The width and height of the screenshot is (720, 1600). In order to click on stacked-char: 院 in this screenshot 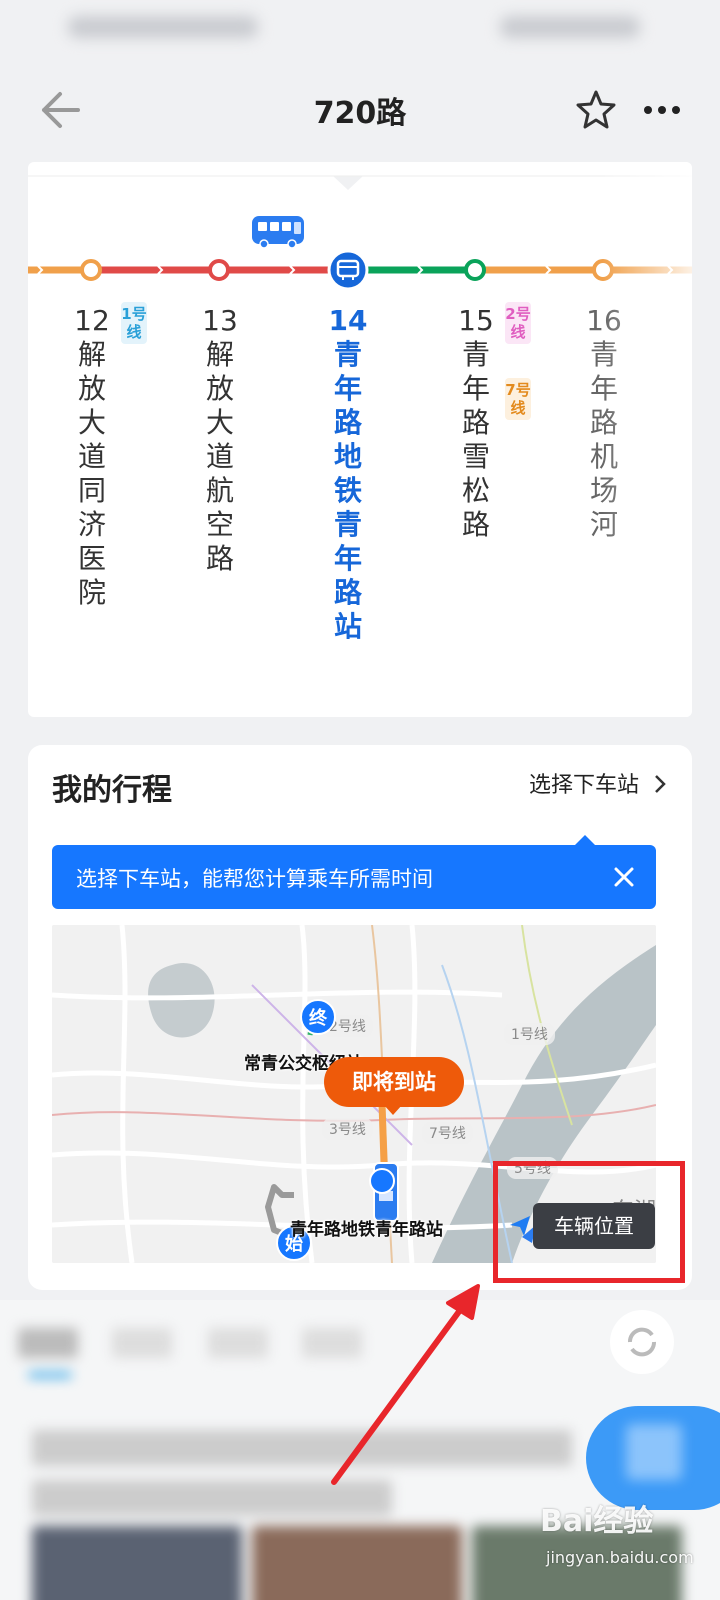, I will do `click(91, 592)`.